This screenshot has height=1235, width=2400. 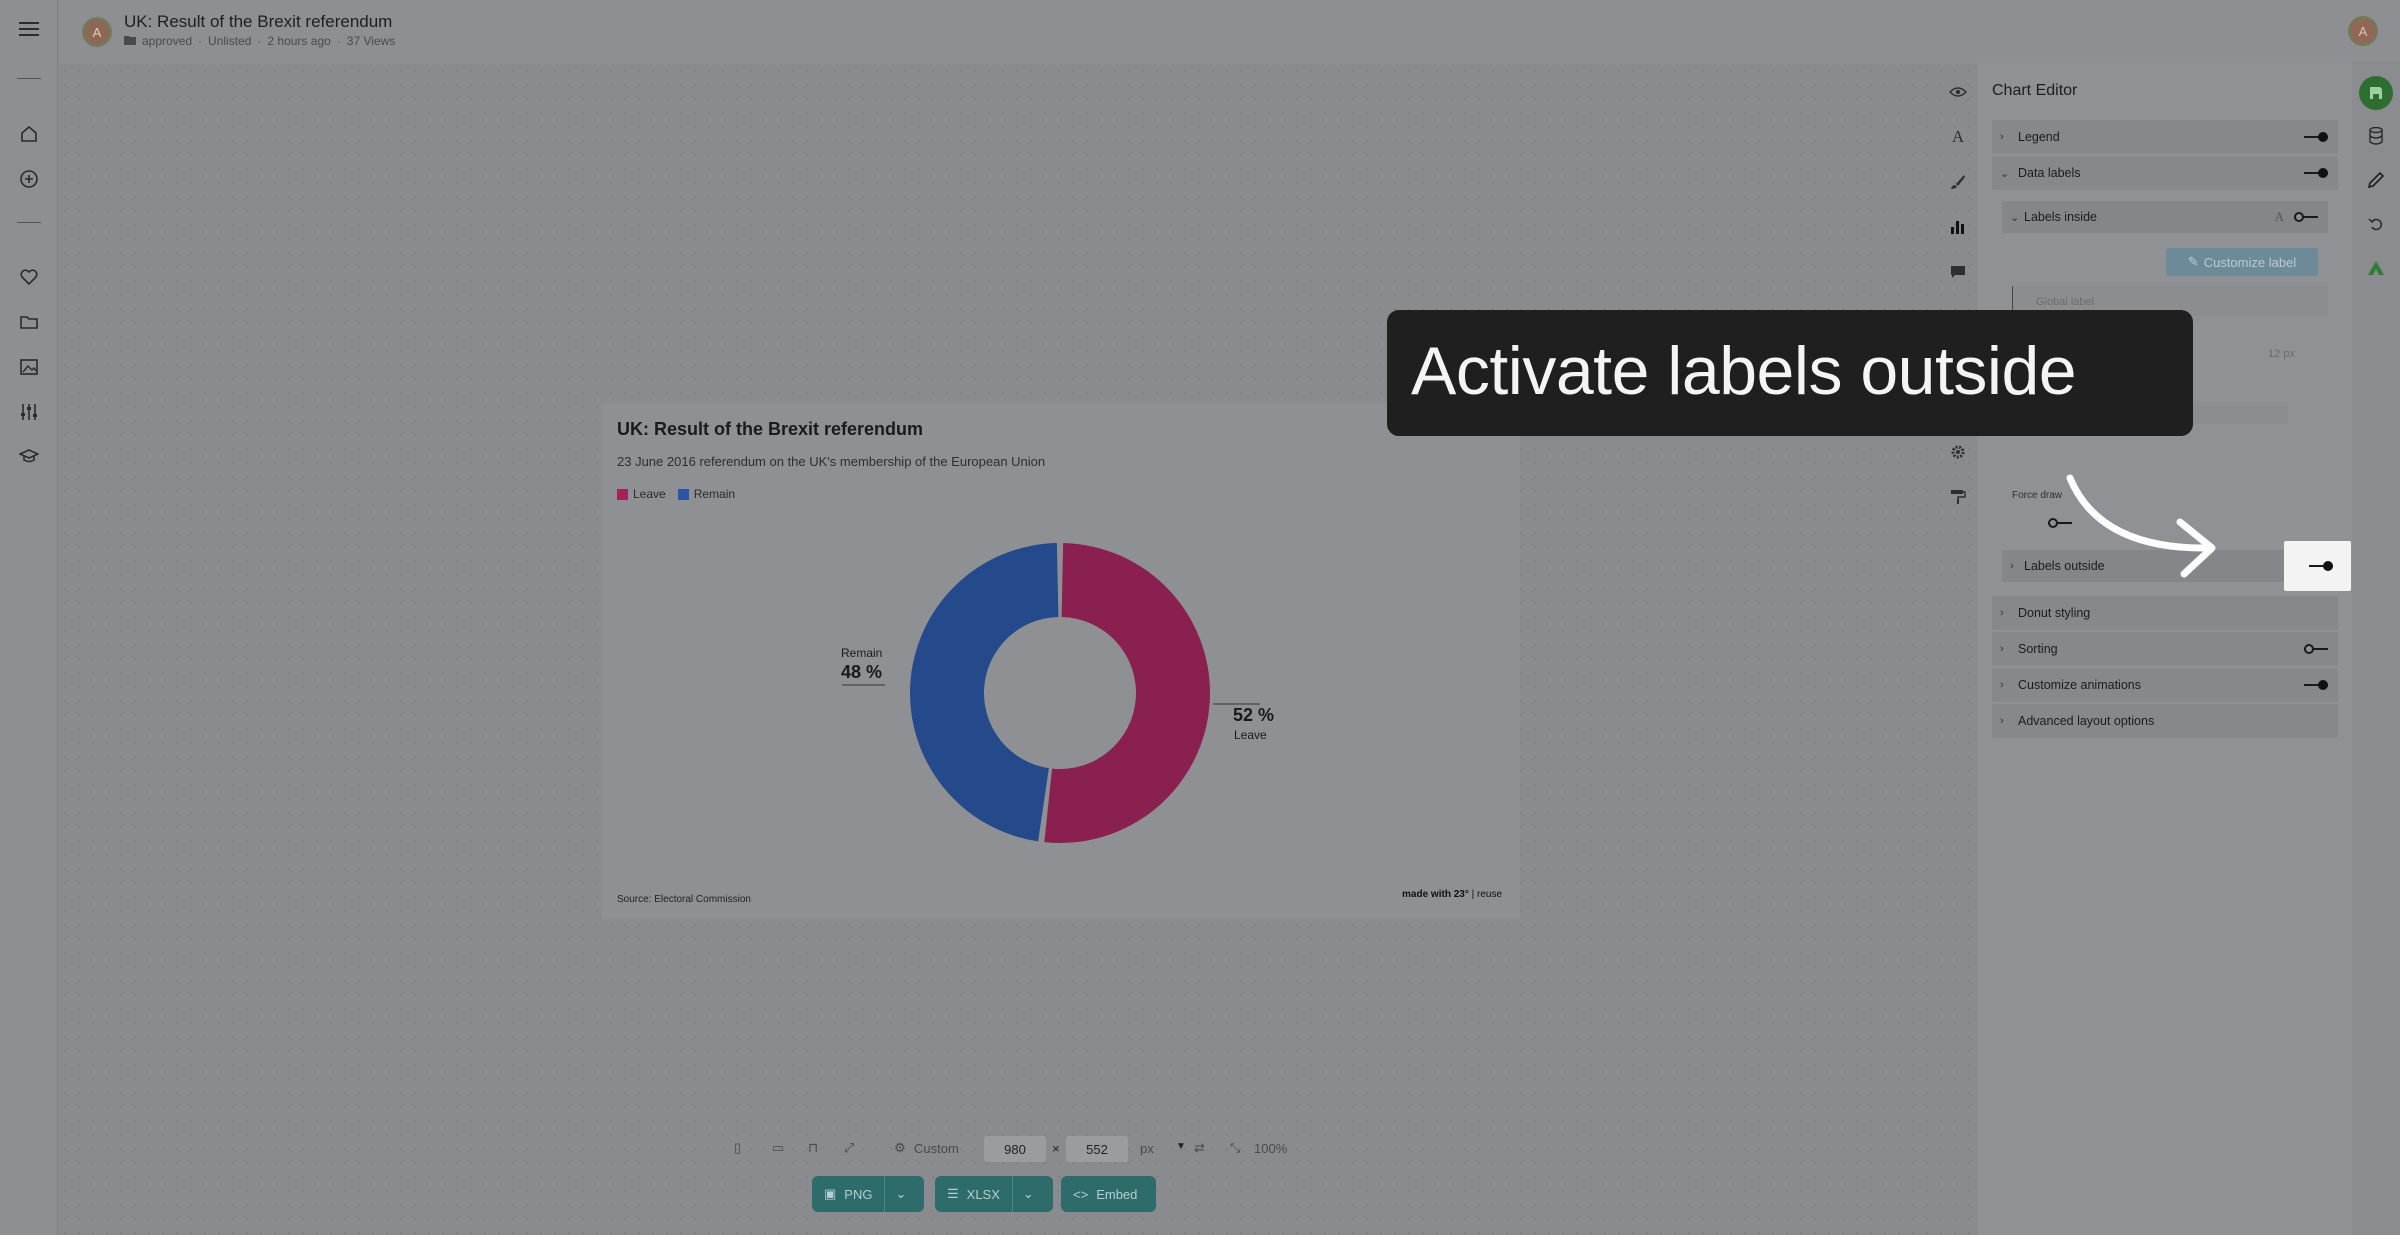 I want to click on section-sorting: › Sorting, so click(x=2165, y=649).